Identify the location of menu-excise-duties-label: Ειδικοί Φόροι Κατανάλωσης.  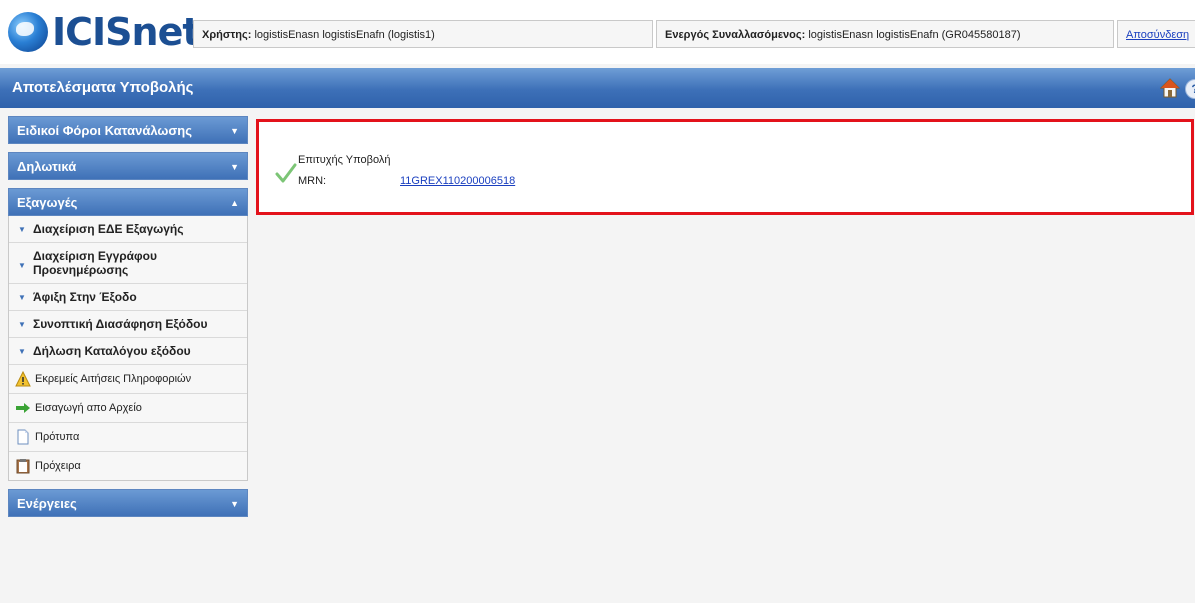
(104, 130).